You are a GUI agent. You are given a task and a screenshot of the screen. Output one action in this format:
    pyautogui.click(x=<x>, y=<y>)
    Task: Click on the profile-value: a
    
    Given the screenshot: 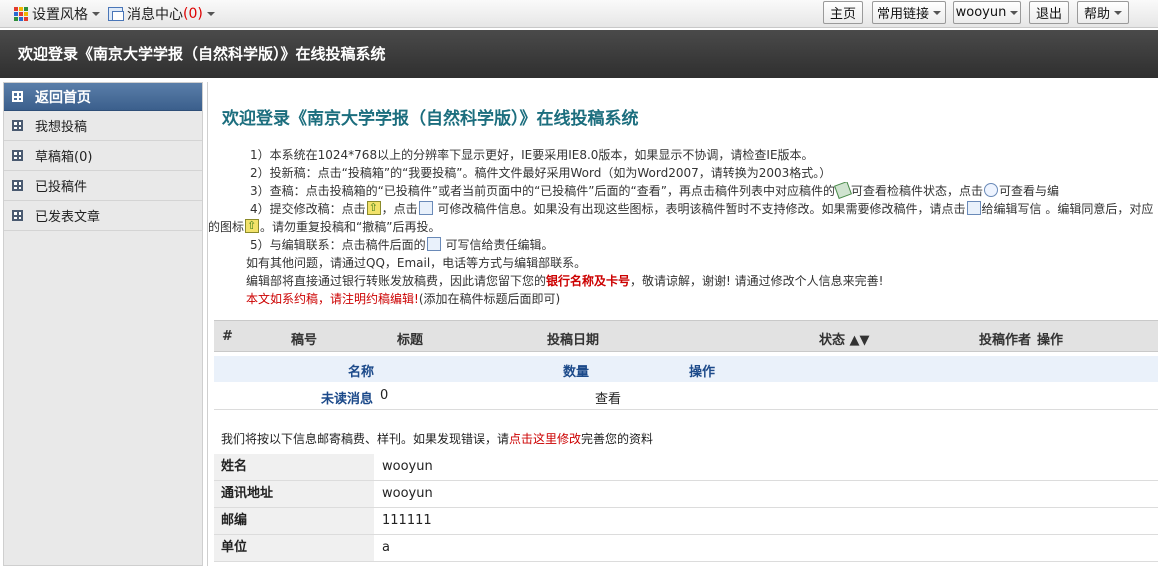 What is the action you would take?
    pyautogui.click(x=386, y=547)
    